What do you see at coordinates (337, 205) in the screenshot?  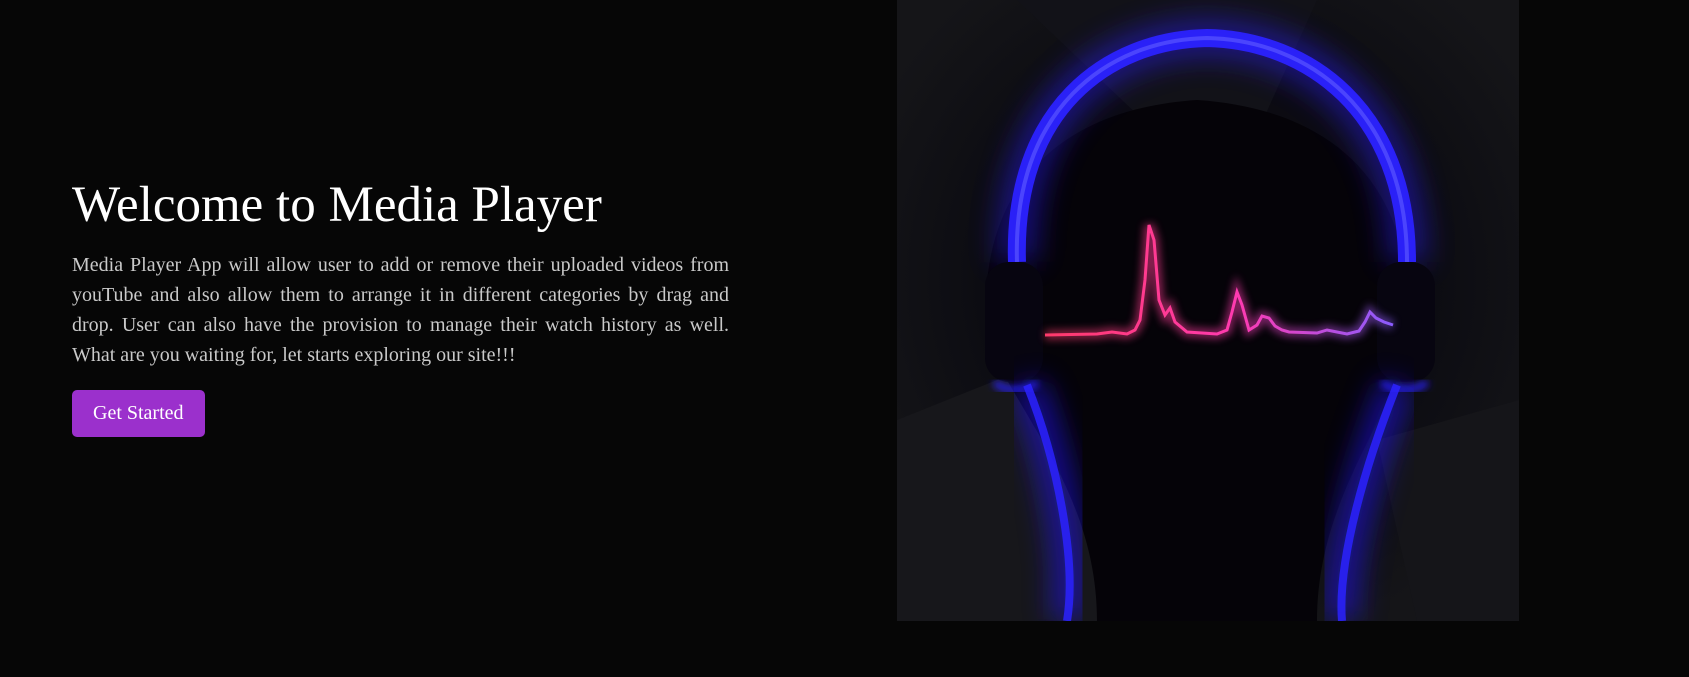 I see `hero-title: Welcome to Media Player` at bounding box center [337, 205].